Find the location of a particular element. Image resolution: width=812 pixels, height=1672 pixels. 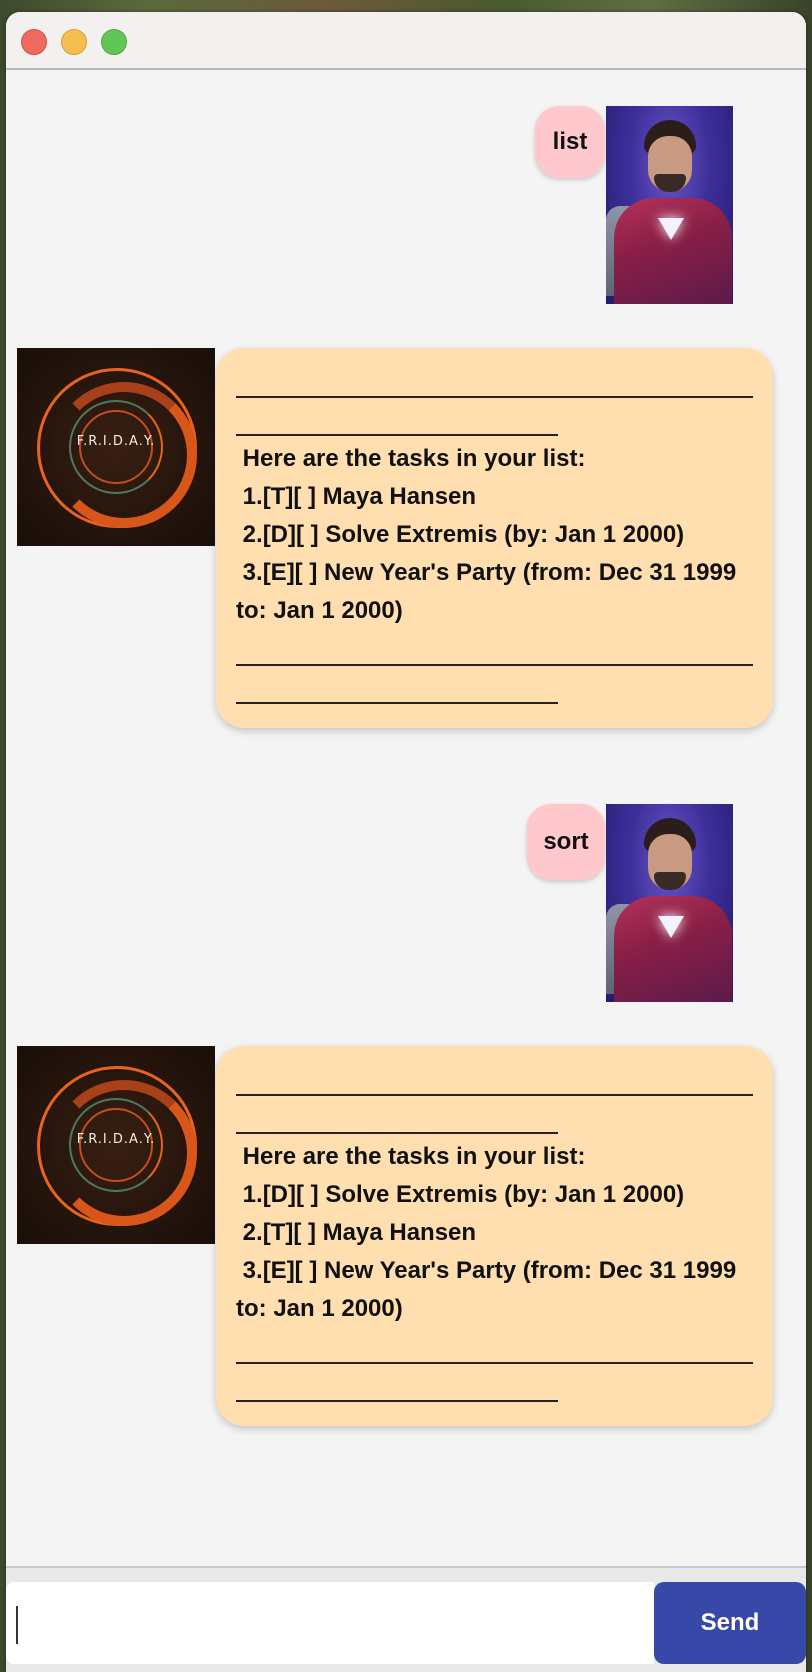

user-message-bubble: list is located at coordinates (570, 142).